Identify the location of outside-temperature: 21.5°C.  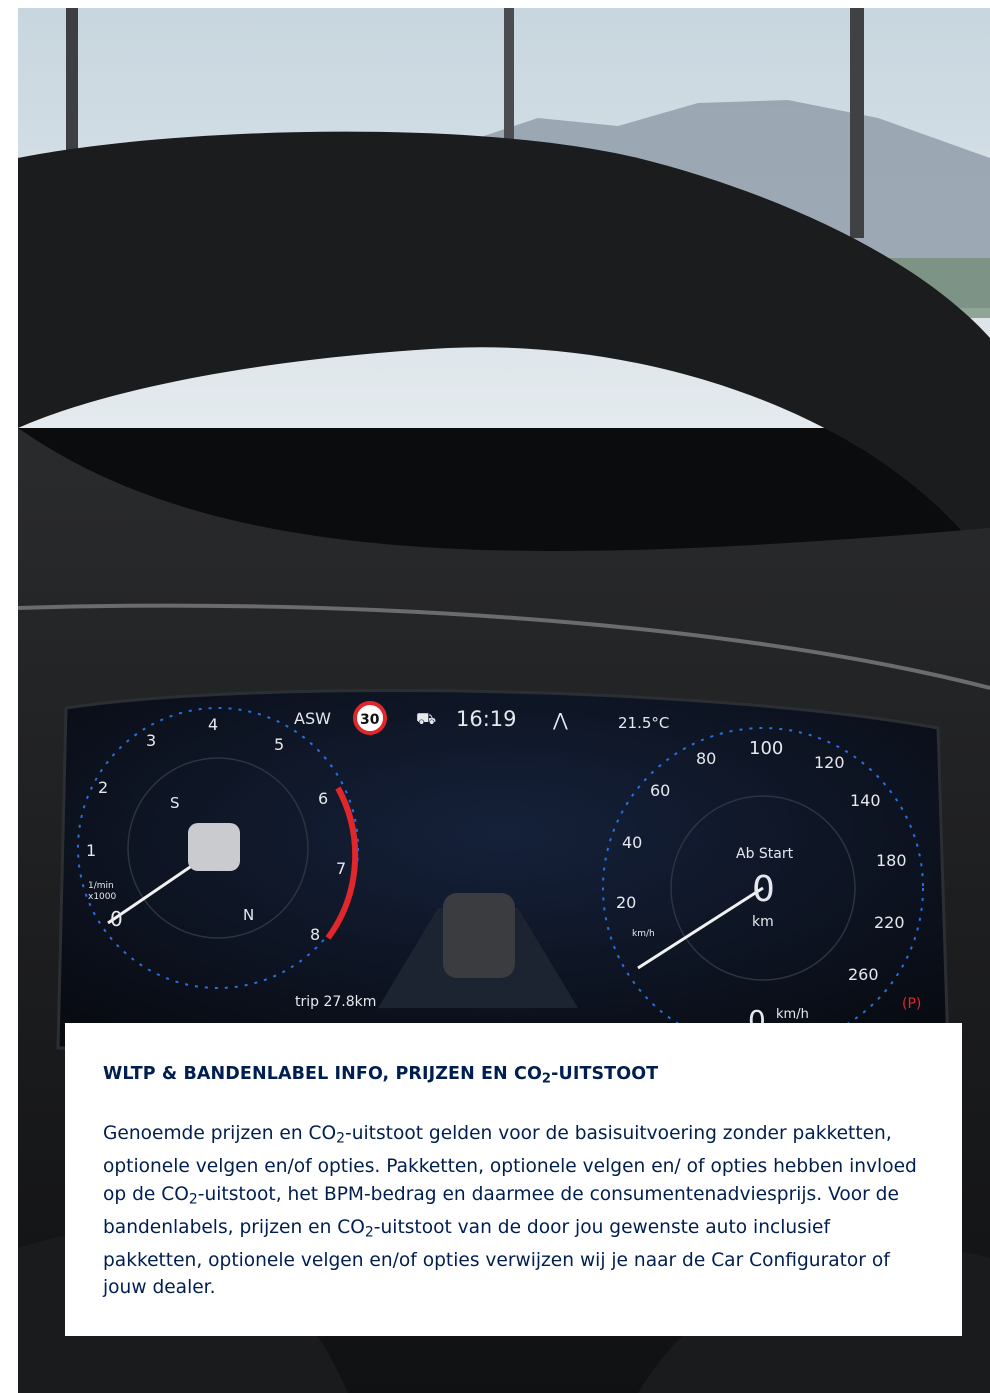
(643, 723).